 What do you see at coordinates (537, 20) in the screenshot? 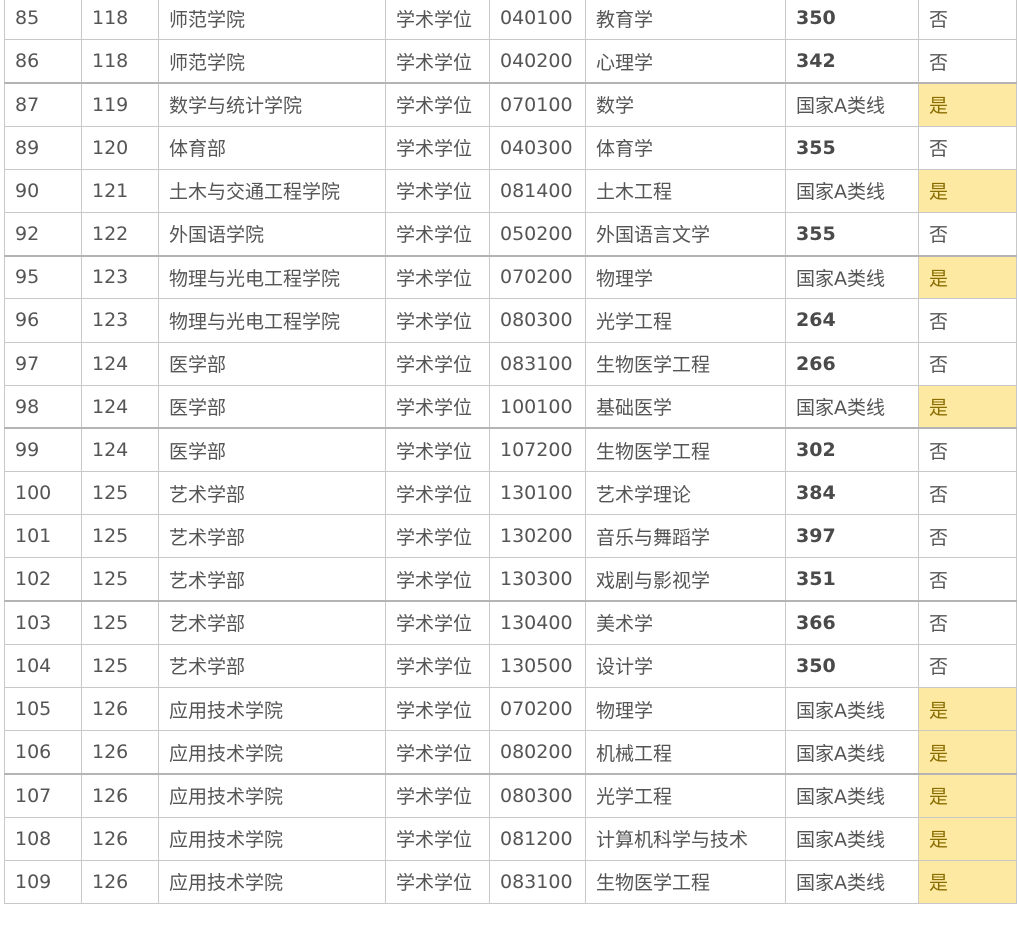
I see `cell-major-code: 040100` at bounding box center [537, 20].